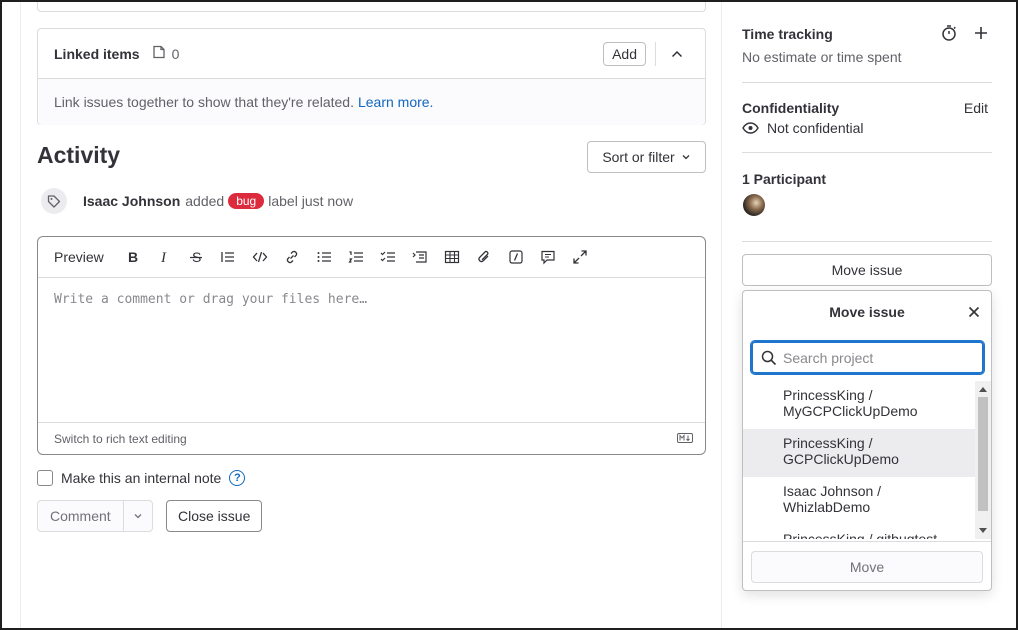  I want to click on activity-heading: Activity, so click(79, 155).